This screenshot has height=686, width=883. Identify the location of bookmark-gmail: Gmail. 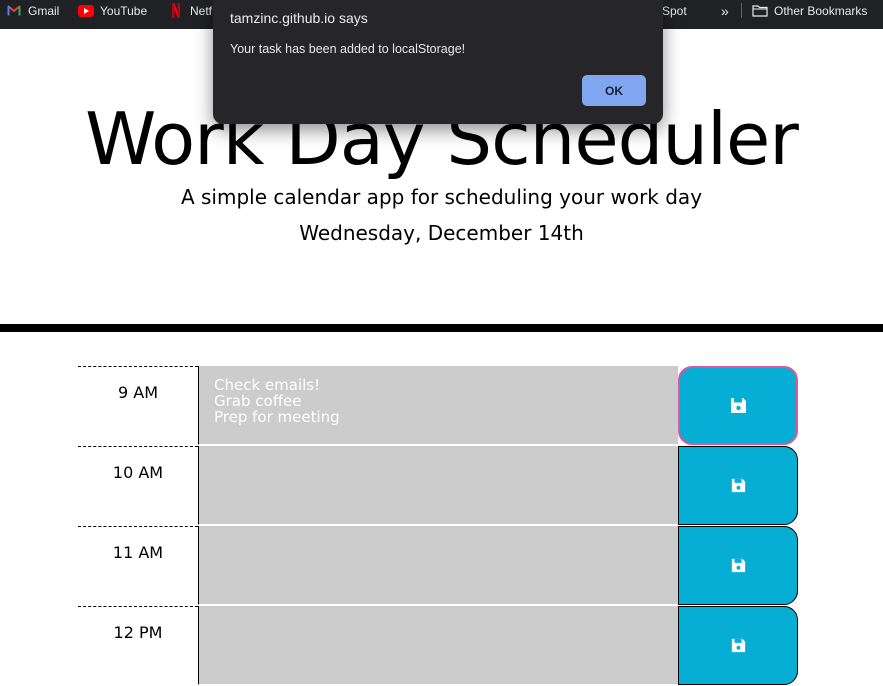
(32, 10).